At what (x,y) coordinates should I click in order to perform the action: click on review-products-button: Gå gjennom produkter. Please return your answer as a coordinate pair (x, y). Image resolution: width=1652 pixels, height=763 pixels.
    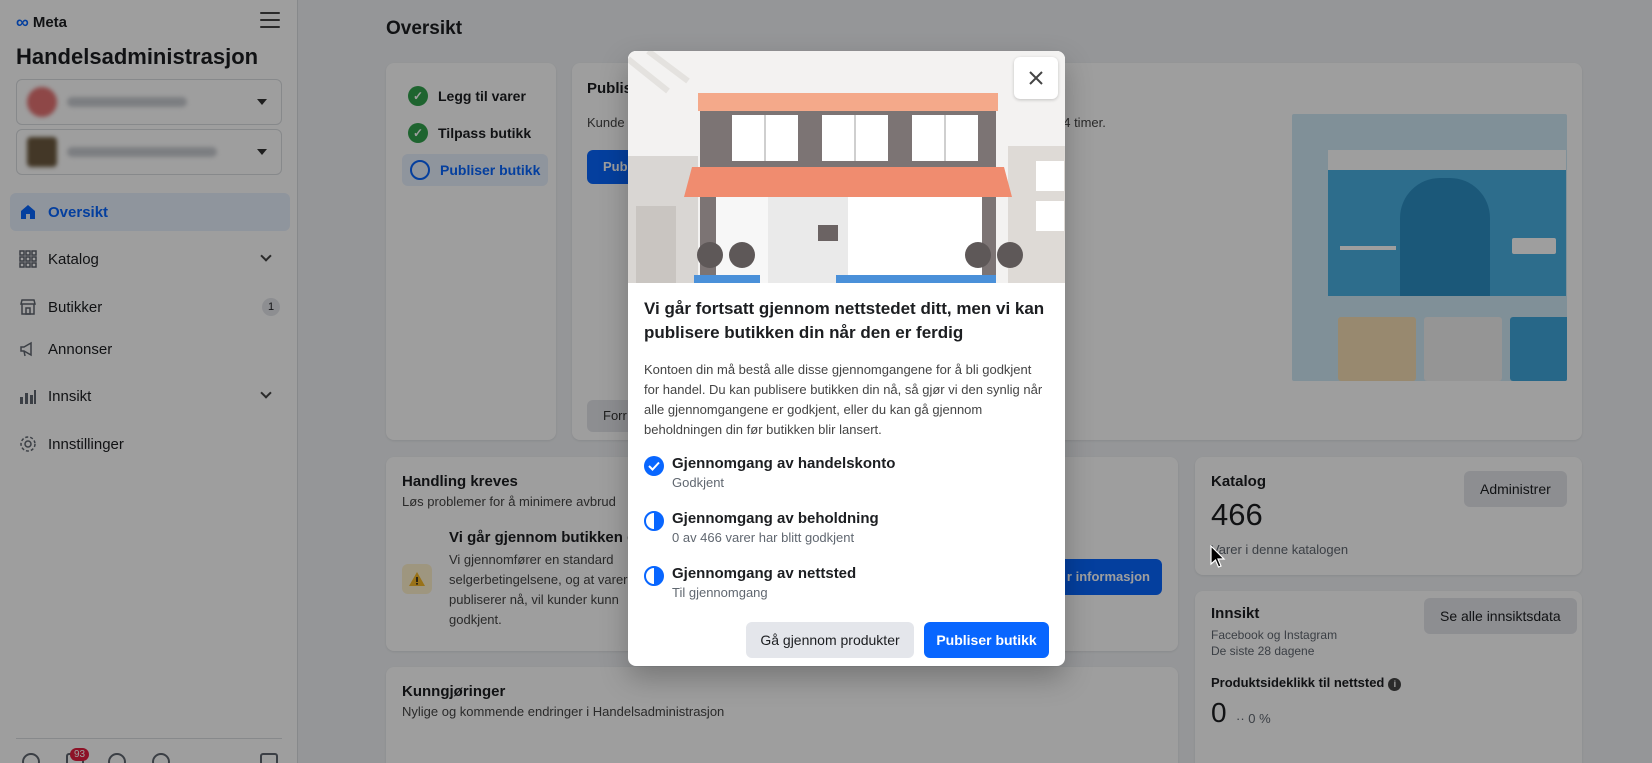
    Looking at the image, I should click on (830, 640).